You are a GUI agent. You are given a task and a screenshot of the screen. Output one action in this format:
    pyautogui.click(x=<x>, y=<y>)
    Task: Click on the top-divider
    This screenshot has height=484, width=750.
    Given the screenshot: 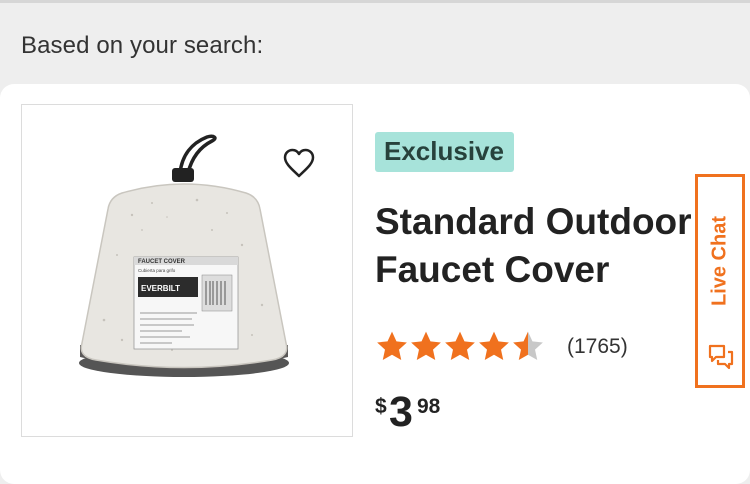 What is the action you would take?
    pyautogui.click(x=375, y=1)
    